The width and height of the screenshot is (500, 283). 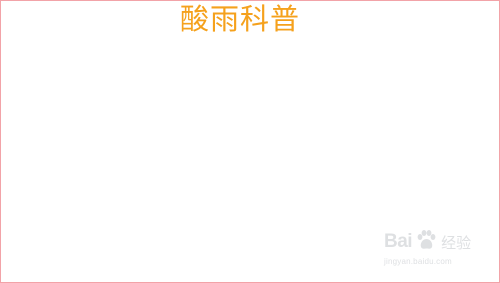 I want to click on baidu-paw-icon, so click(x=426, y=242).